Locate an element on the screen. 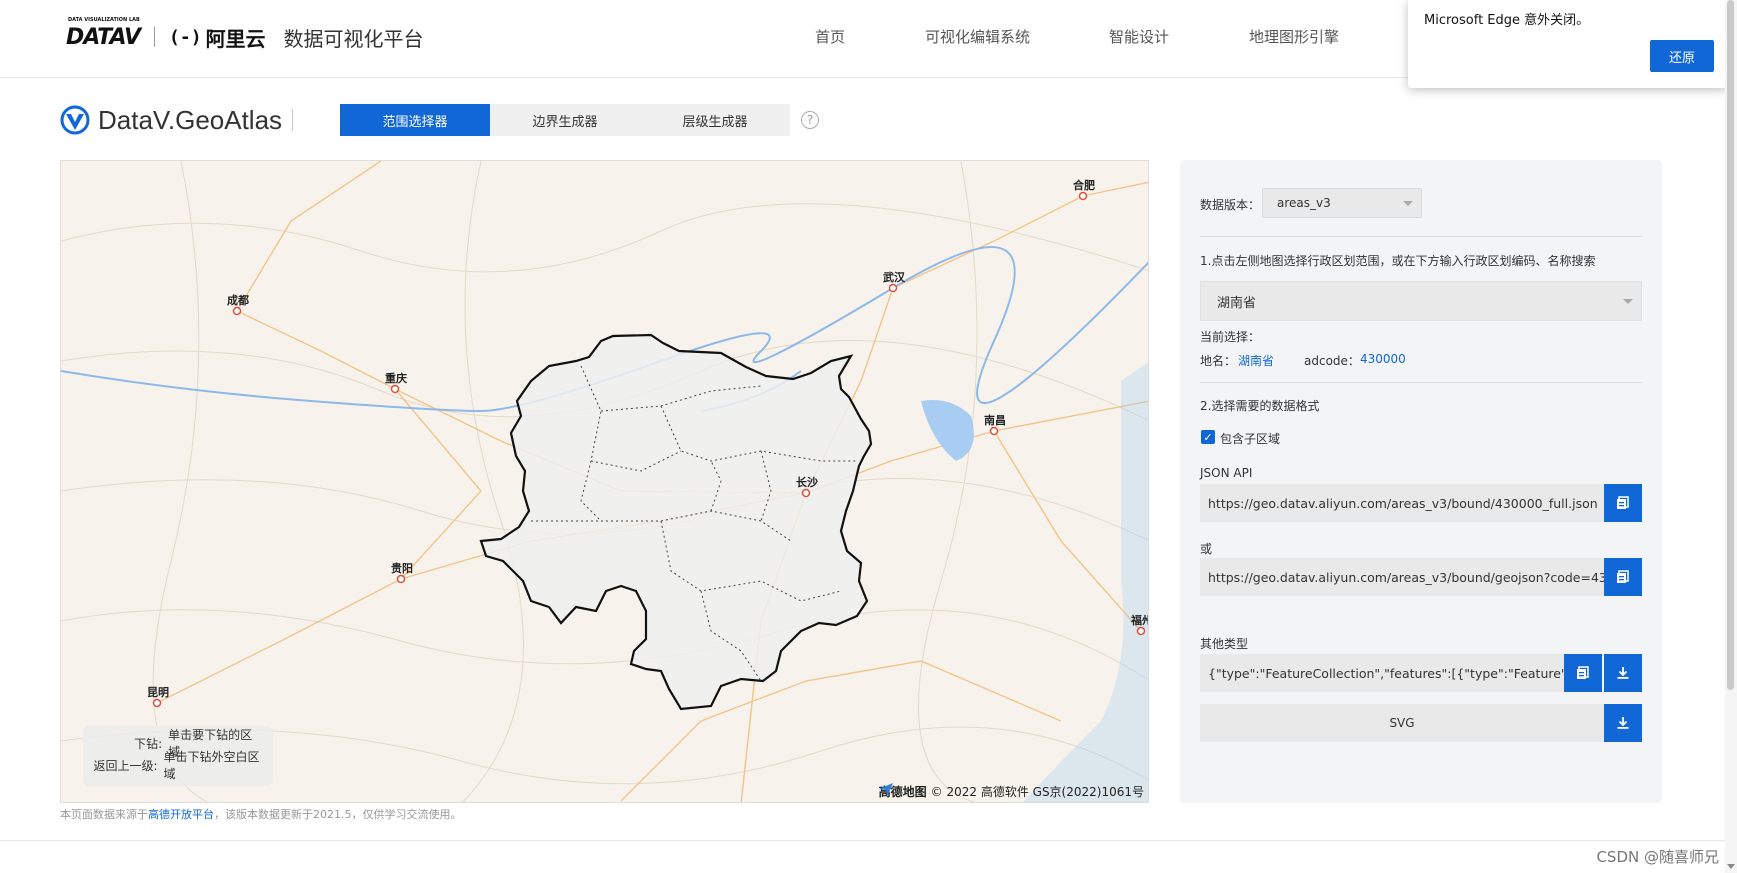 Image resolution: width=1737 pixels, height=873 pixels. city-label: 重庆 is located at coordinates (396, 378).